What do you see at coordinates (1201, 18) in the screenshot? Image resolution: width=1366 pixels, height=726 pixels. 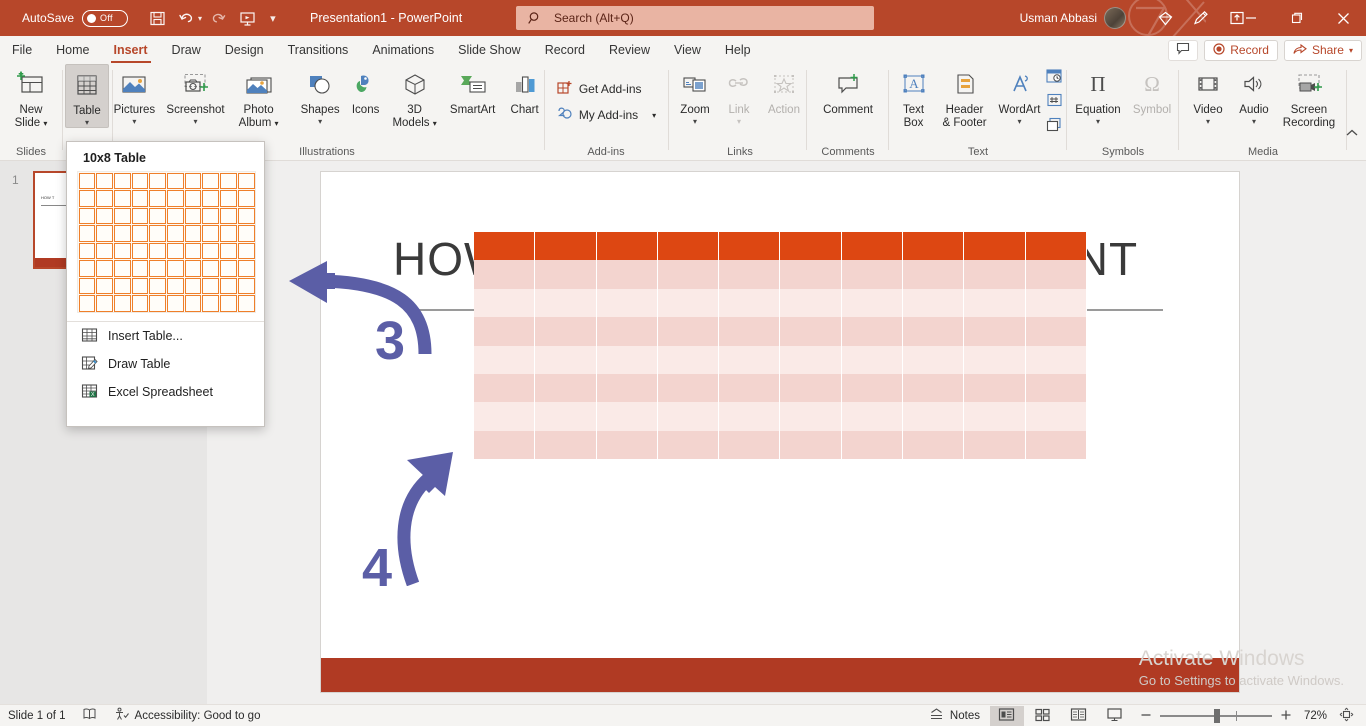 I see `pen-icon` at bounding box center [1201, 18].